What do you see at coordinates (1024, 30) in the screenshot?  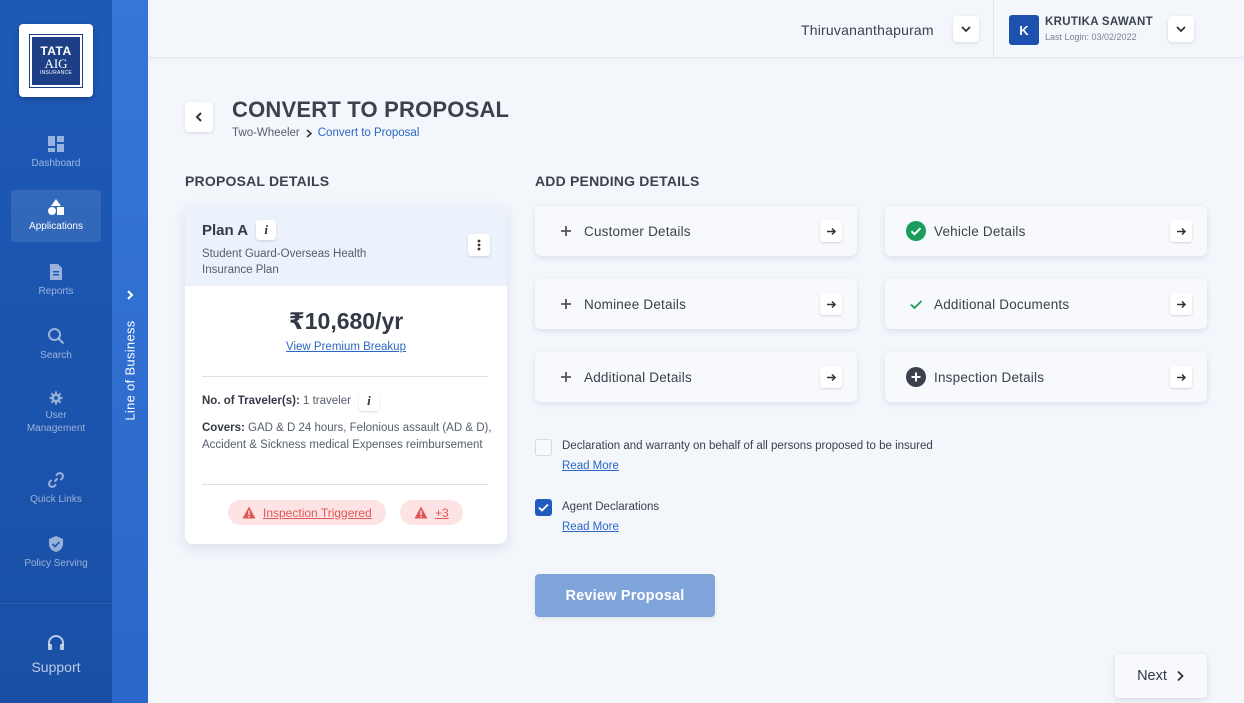 I see `avatar: K` at bounding box center [1024, 30].